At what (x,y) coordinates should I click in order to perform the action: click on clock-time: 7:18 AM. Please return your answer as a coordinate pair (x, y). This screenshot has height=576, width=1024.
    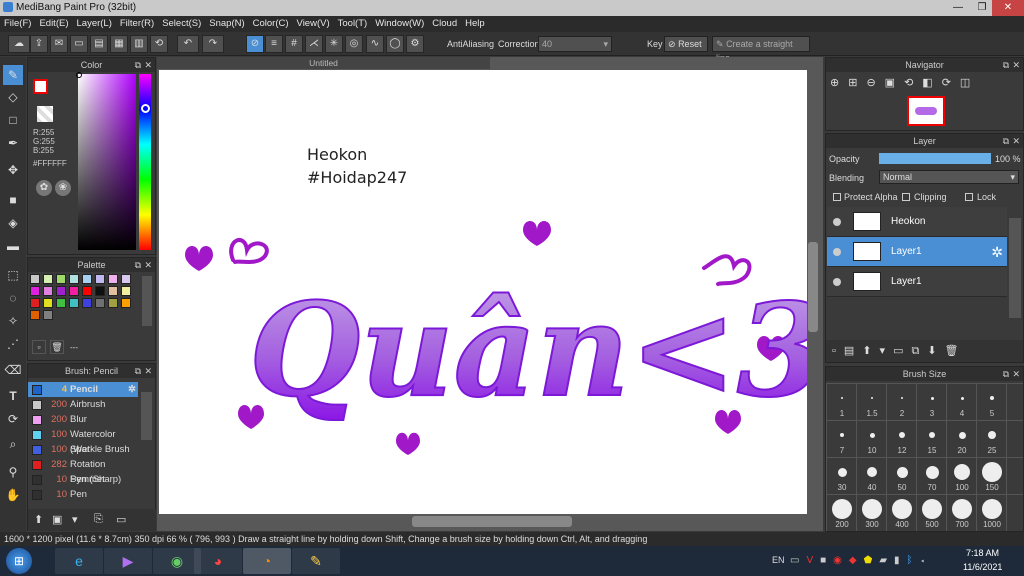
    Looking at the image, I should click on (982, 553).